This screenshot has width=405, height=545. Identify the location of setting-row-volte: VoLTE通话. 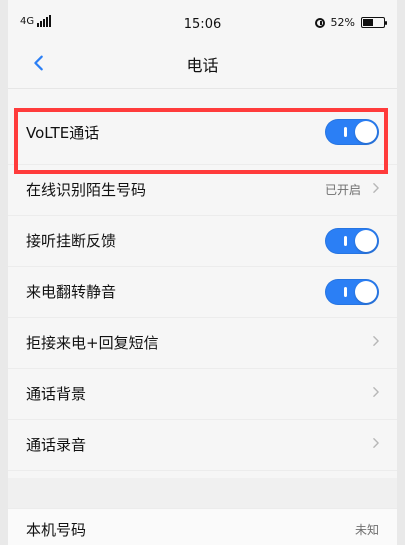
(202, 132).